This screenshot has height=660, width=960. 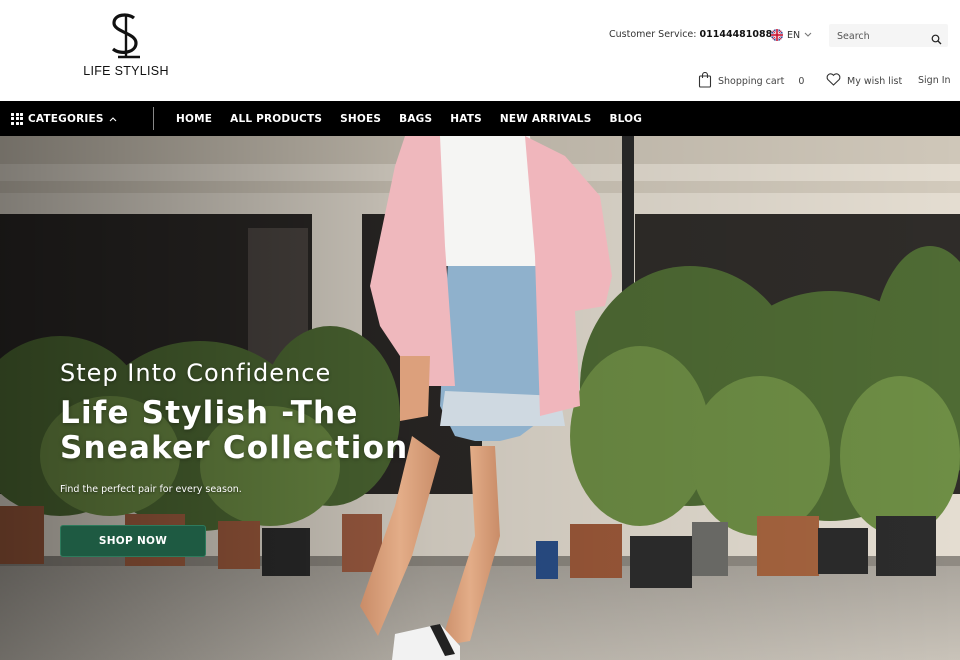 What do you see at coordinates (133, 541) in the screenshot?
I see `shop-now-button: SHOP NOW` at bounding box center [133, 541].